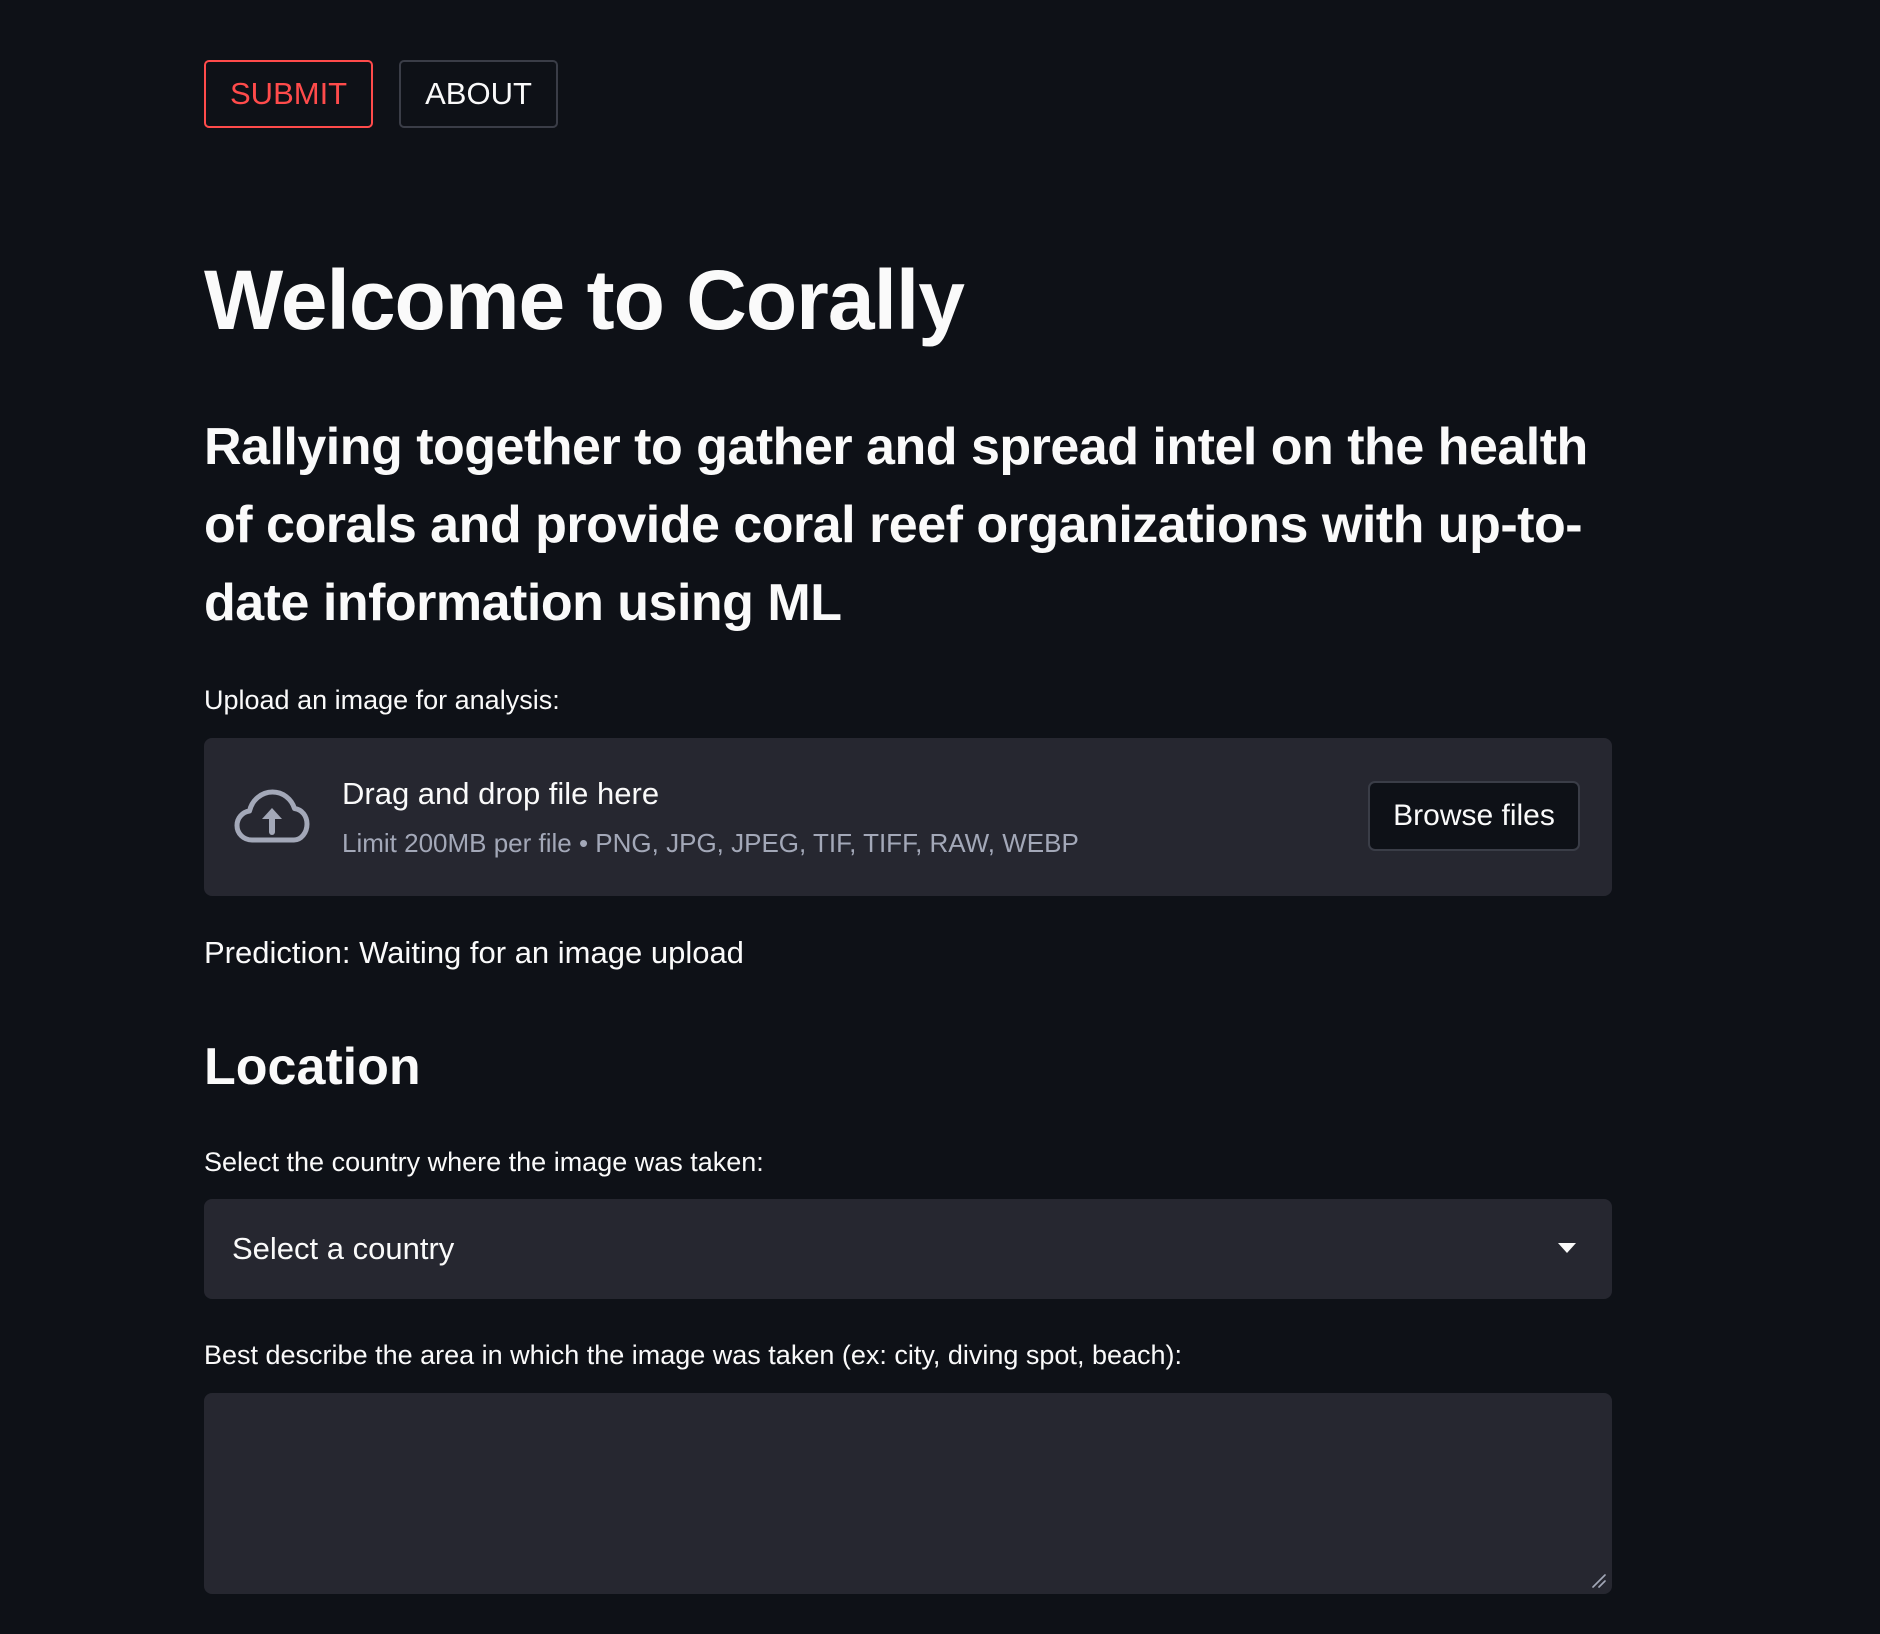  I want to click on cloud-upload-icon, so click(272, 816).